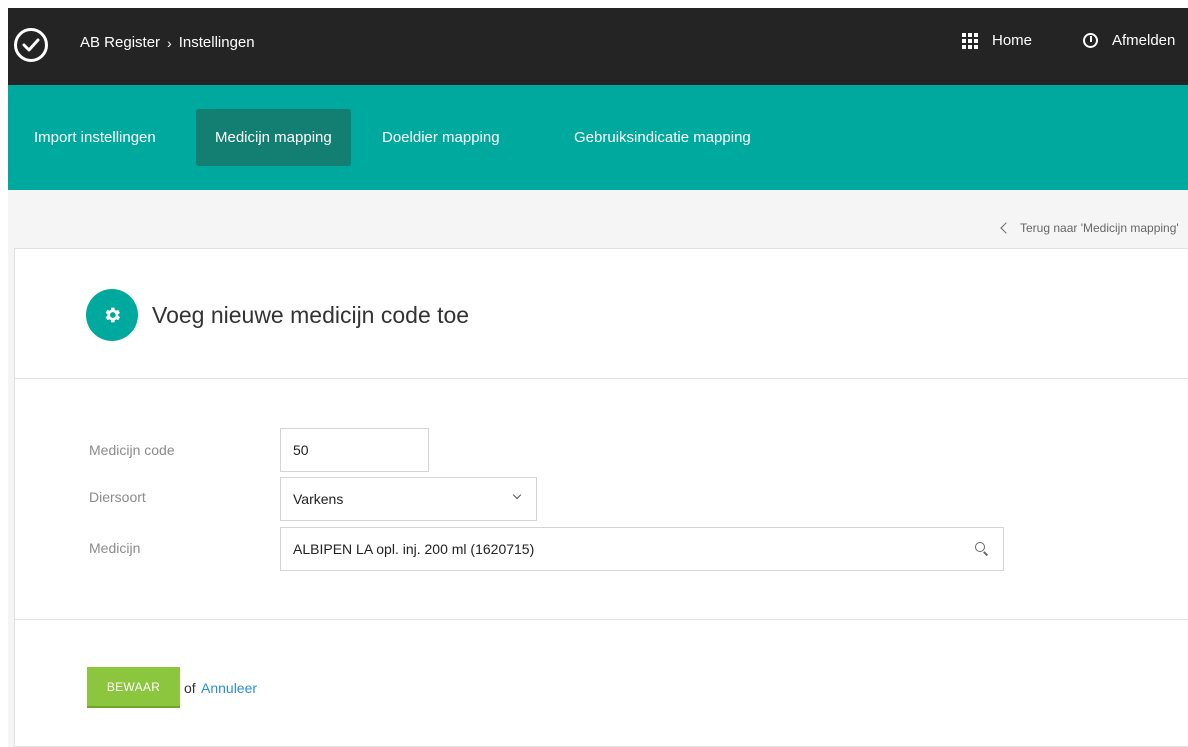  What do you see at coordinates (1090, 40) in the screenshot?
I see `power-icon` at bounding box center [1090, 40].